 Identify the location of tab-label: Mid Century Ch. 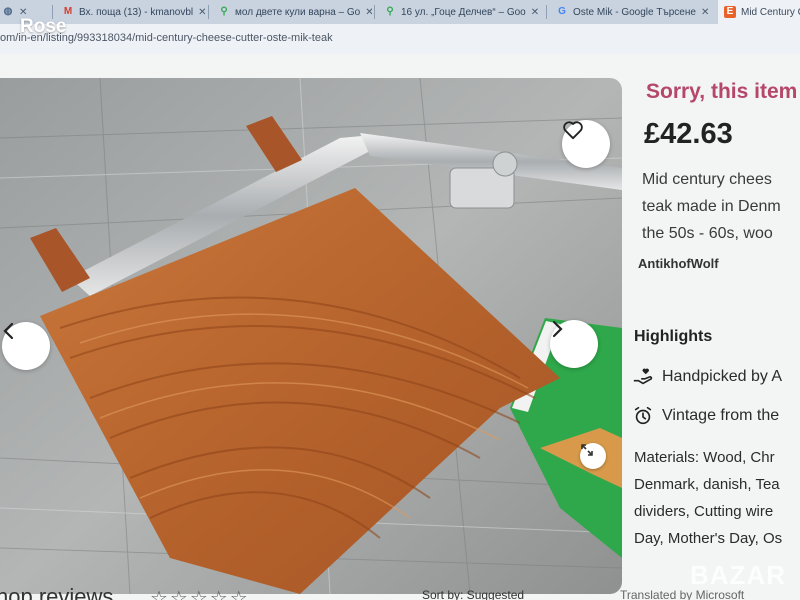
(770, 12).